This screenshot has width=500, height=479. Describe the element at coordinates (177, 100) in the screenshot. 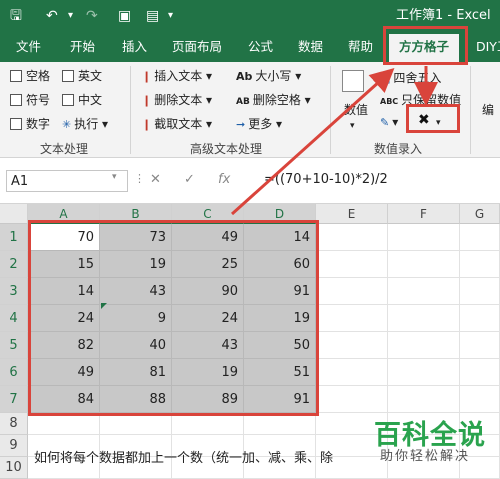

I see `delete-text-button: ❙ 删除文本 ▾` at that location.